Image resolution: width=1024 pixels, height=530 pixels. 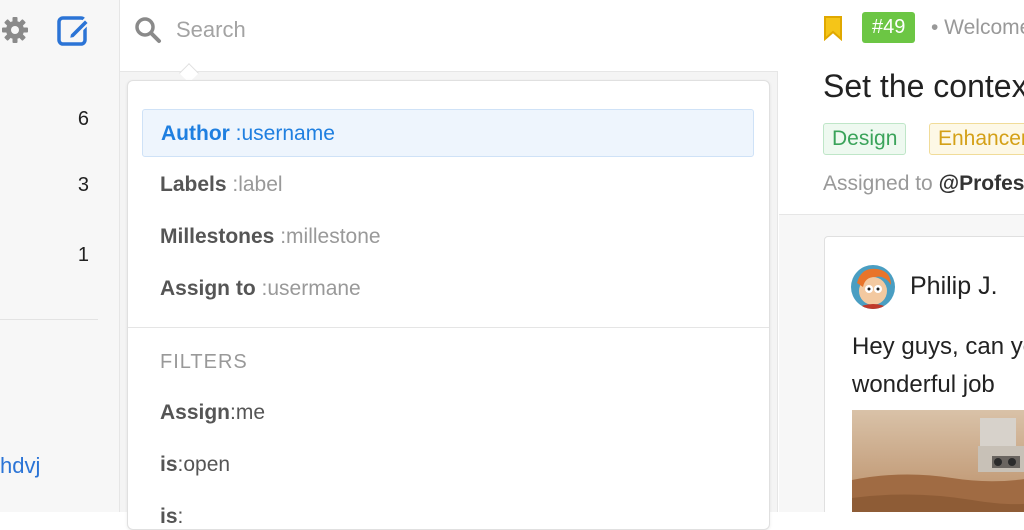 What do you see at coordinates (865, 139) in the screenshot?
I see `label-design: Design` at bounding box center [865, 139].